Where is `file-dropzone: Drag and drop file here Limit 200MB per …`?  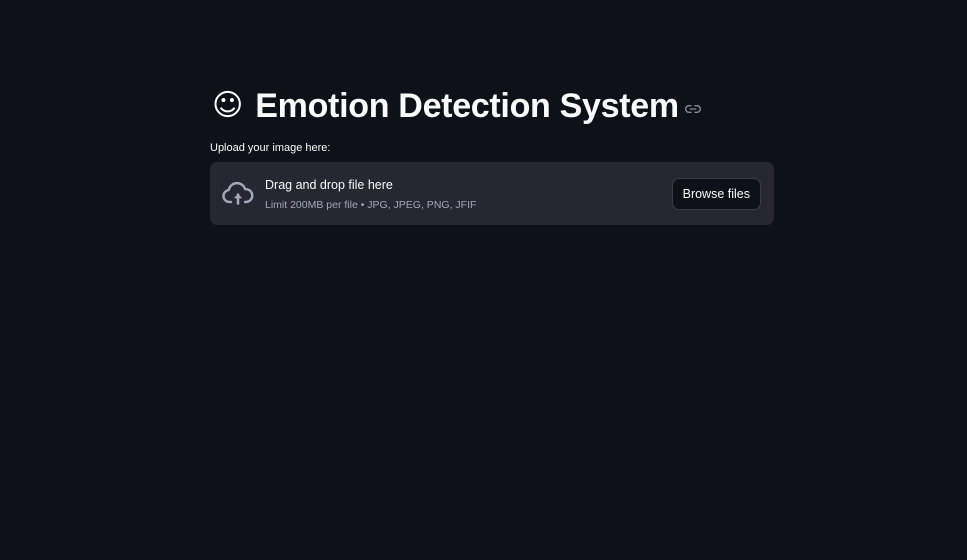 file-dropzone: Drag and drop file here Limit 200MB per … is located at coordinates (492, 193).